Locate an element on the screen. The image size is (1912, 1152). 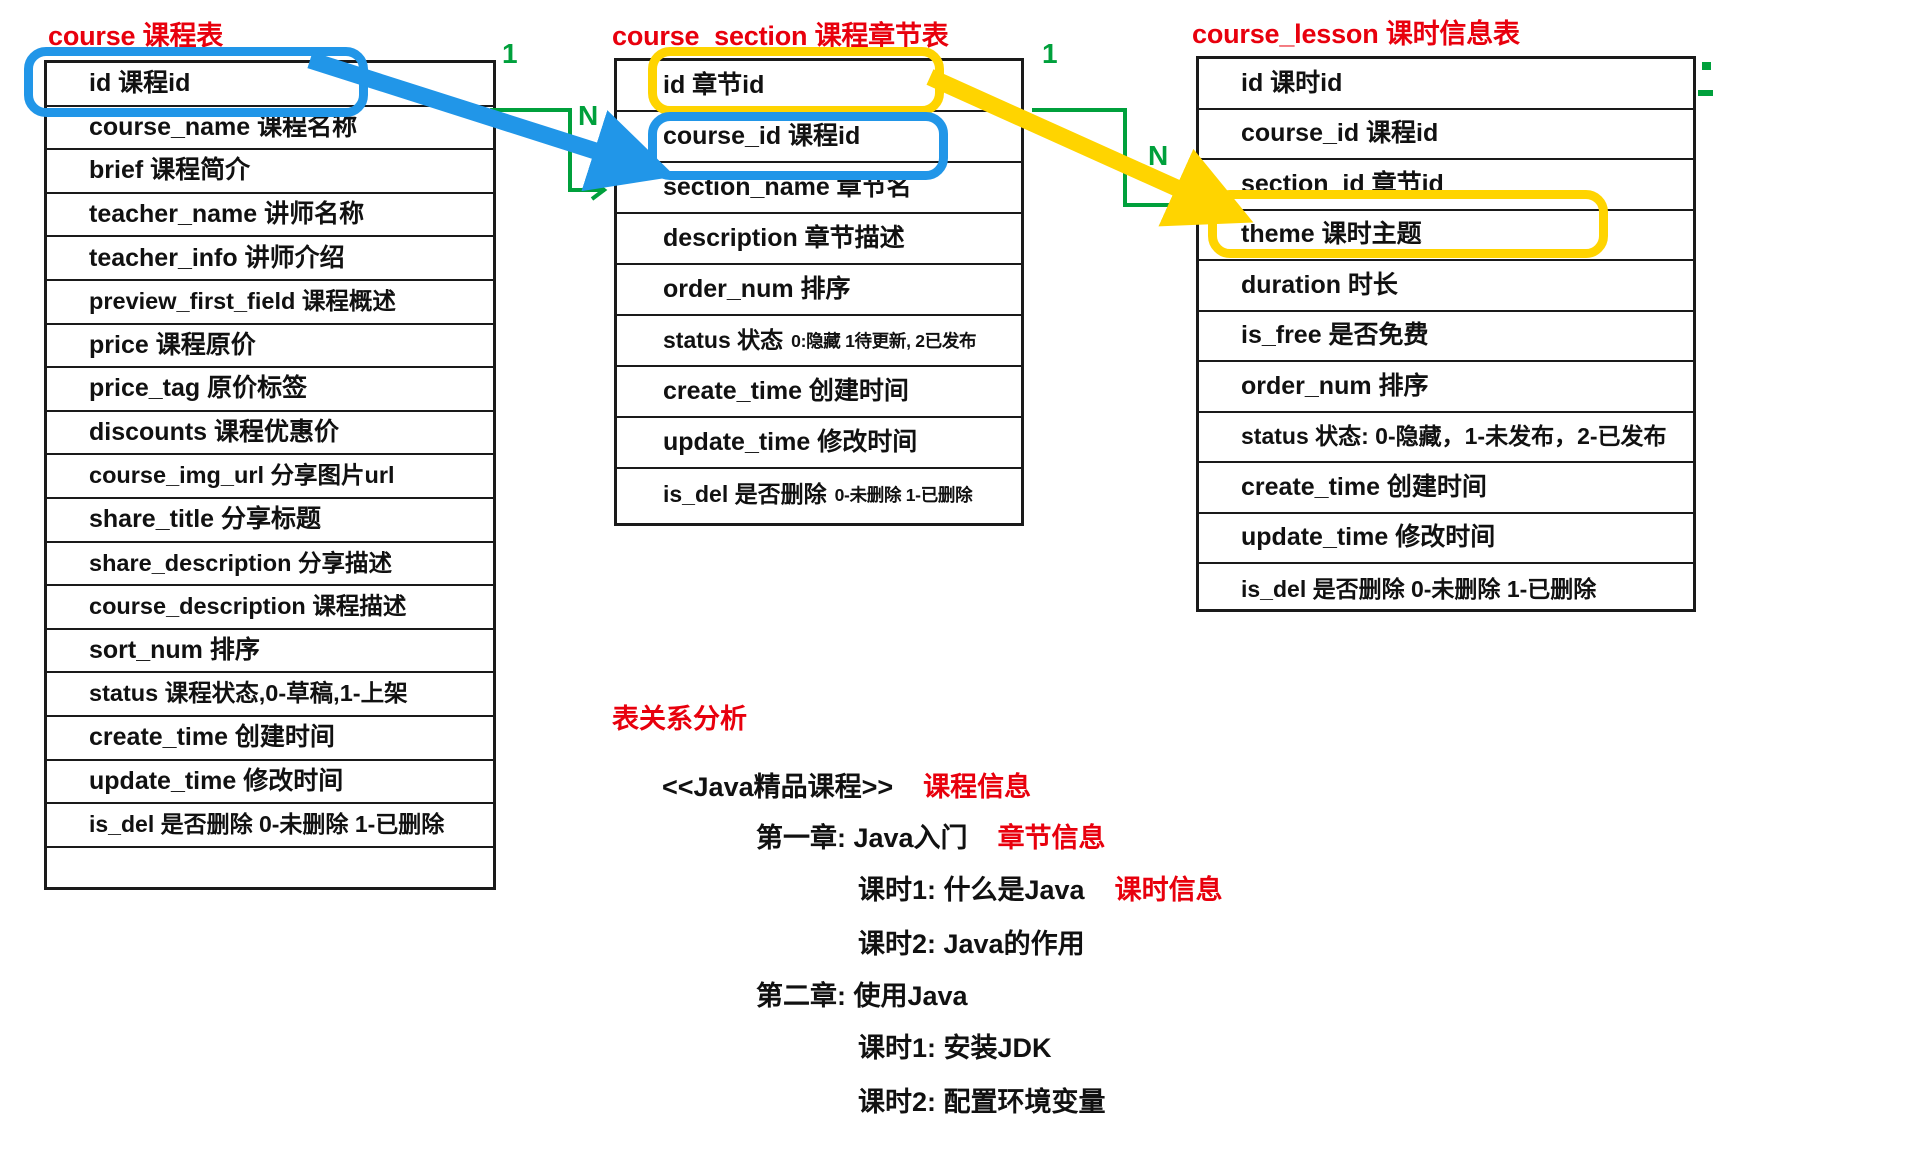
analysis-line: <<Java精品课程>> 课程信息 is located at coordinates (846, 784).